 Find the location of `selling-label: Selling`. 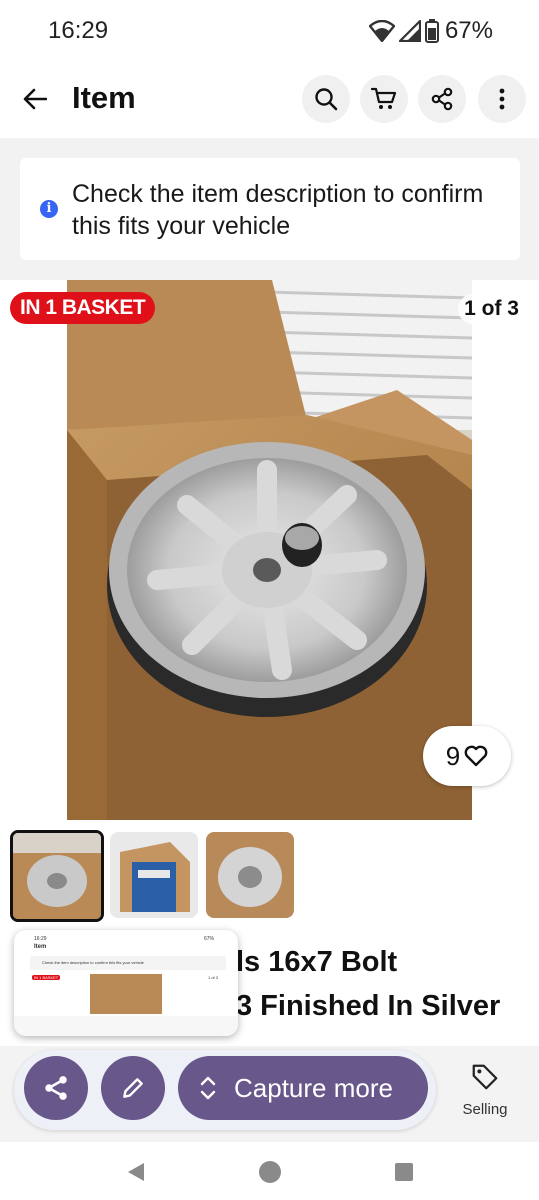

selling-label: Selling is located at coordinates (485, 1109).